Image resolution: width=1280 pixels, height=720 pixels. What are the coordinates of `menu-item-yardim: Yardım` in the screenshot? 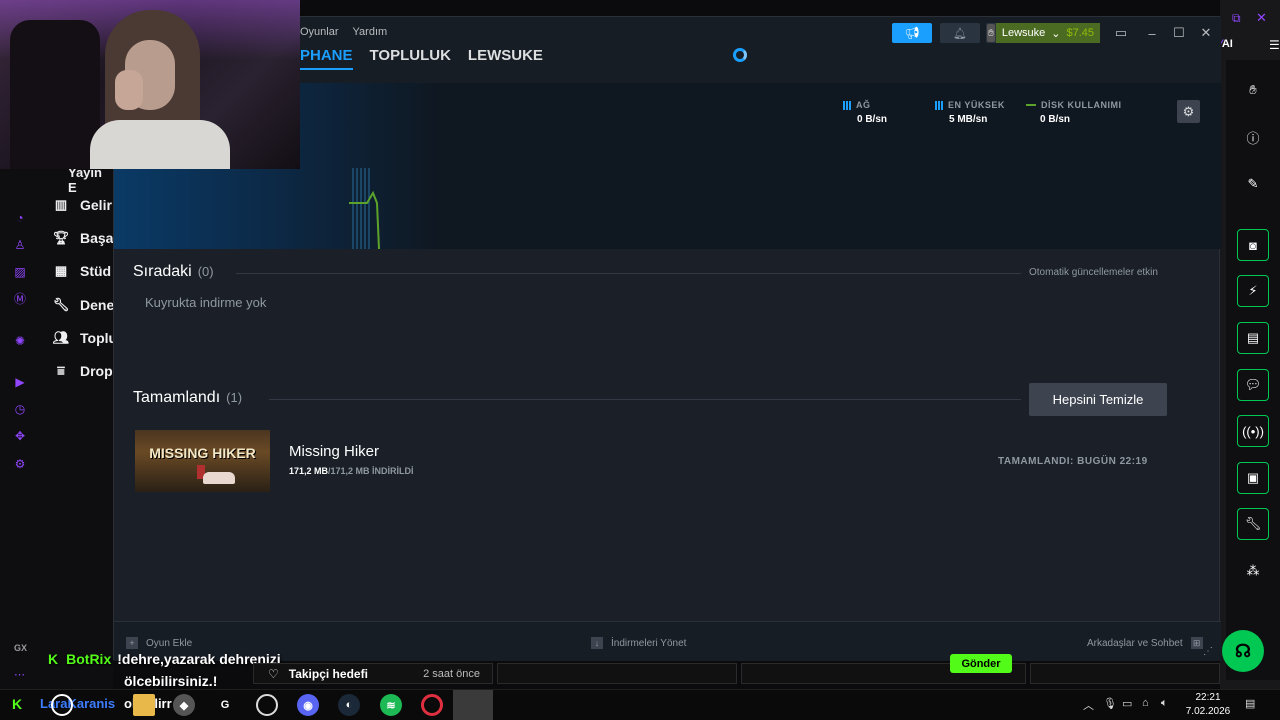 It's located at (370, 32).